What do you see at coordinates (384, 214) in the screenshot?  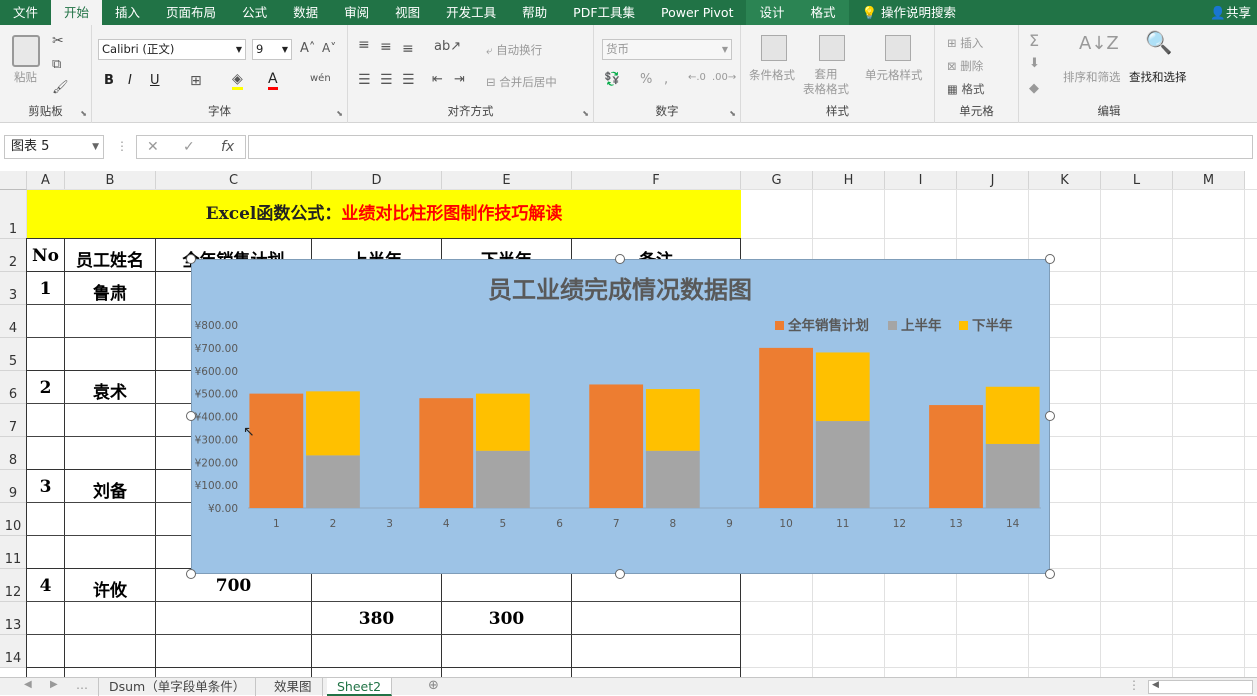 I see `sheet-title-cell: Excel函数公式：业绩对比柱形图制作技巧解读` at bounding box center [384, 214].